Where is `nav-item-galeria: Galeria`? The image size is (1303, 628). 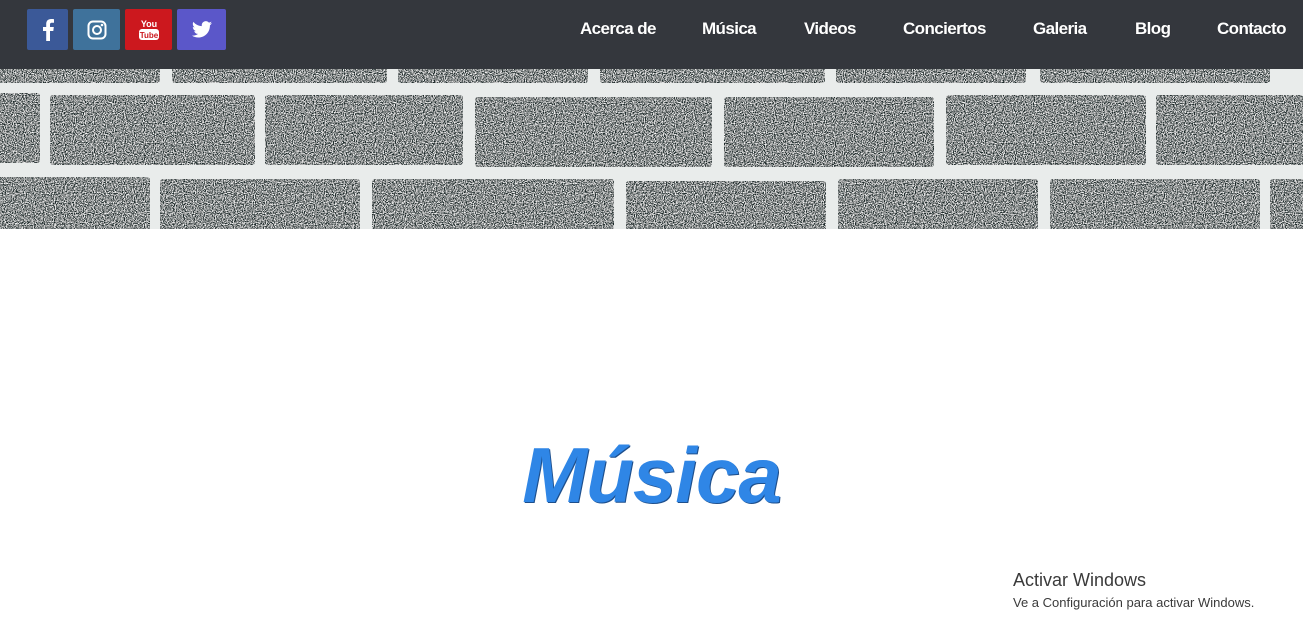 nav-item-galeria: Galeria is located at coordinates (1060, 29).